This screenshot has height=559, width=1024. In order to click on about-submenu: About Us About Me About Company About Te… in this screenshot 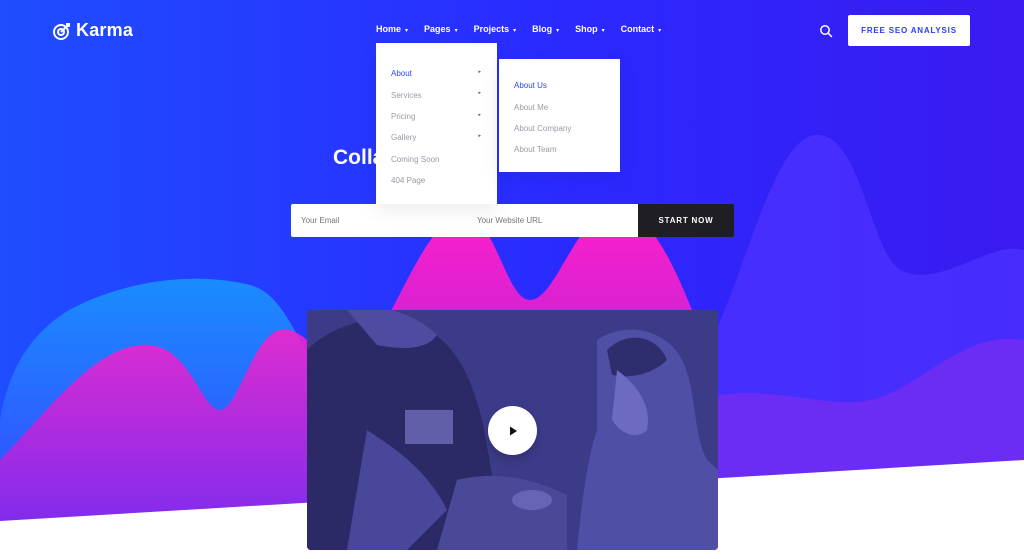, I will do `click(559, 115)`.